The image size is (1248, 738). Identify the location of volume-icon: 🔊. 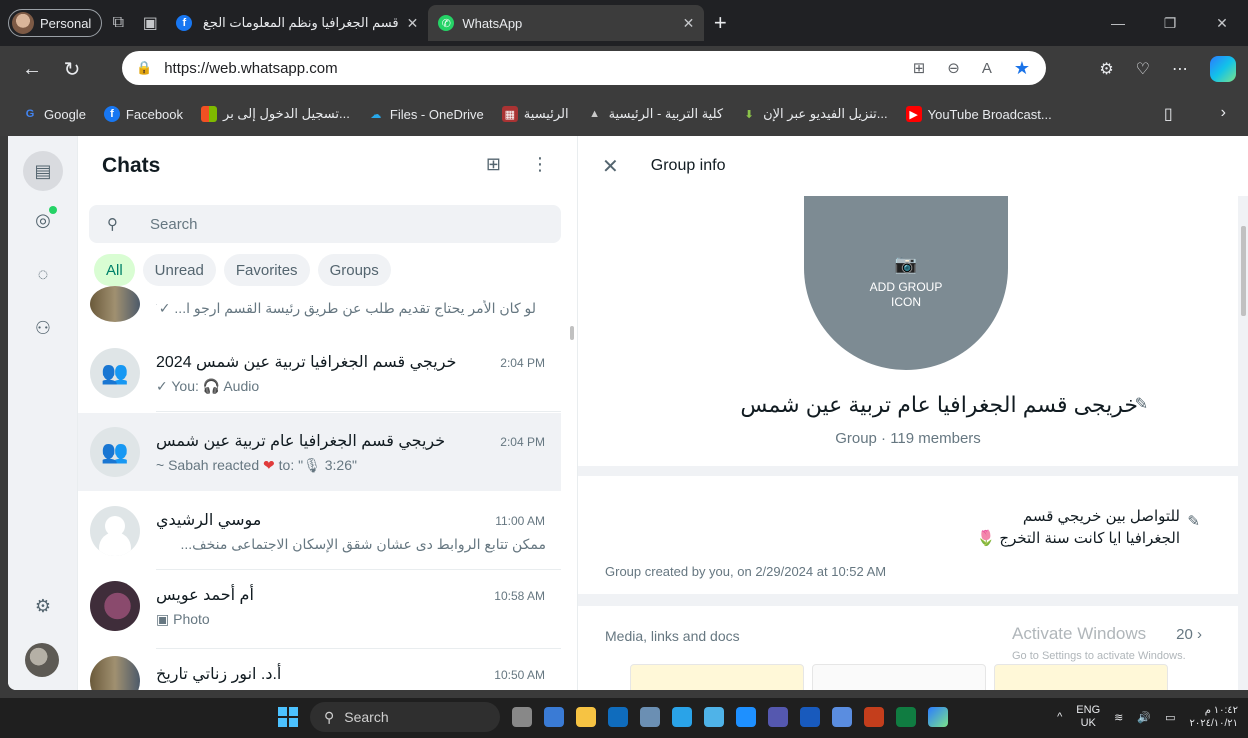
(1144, 717).